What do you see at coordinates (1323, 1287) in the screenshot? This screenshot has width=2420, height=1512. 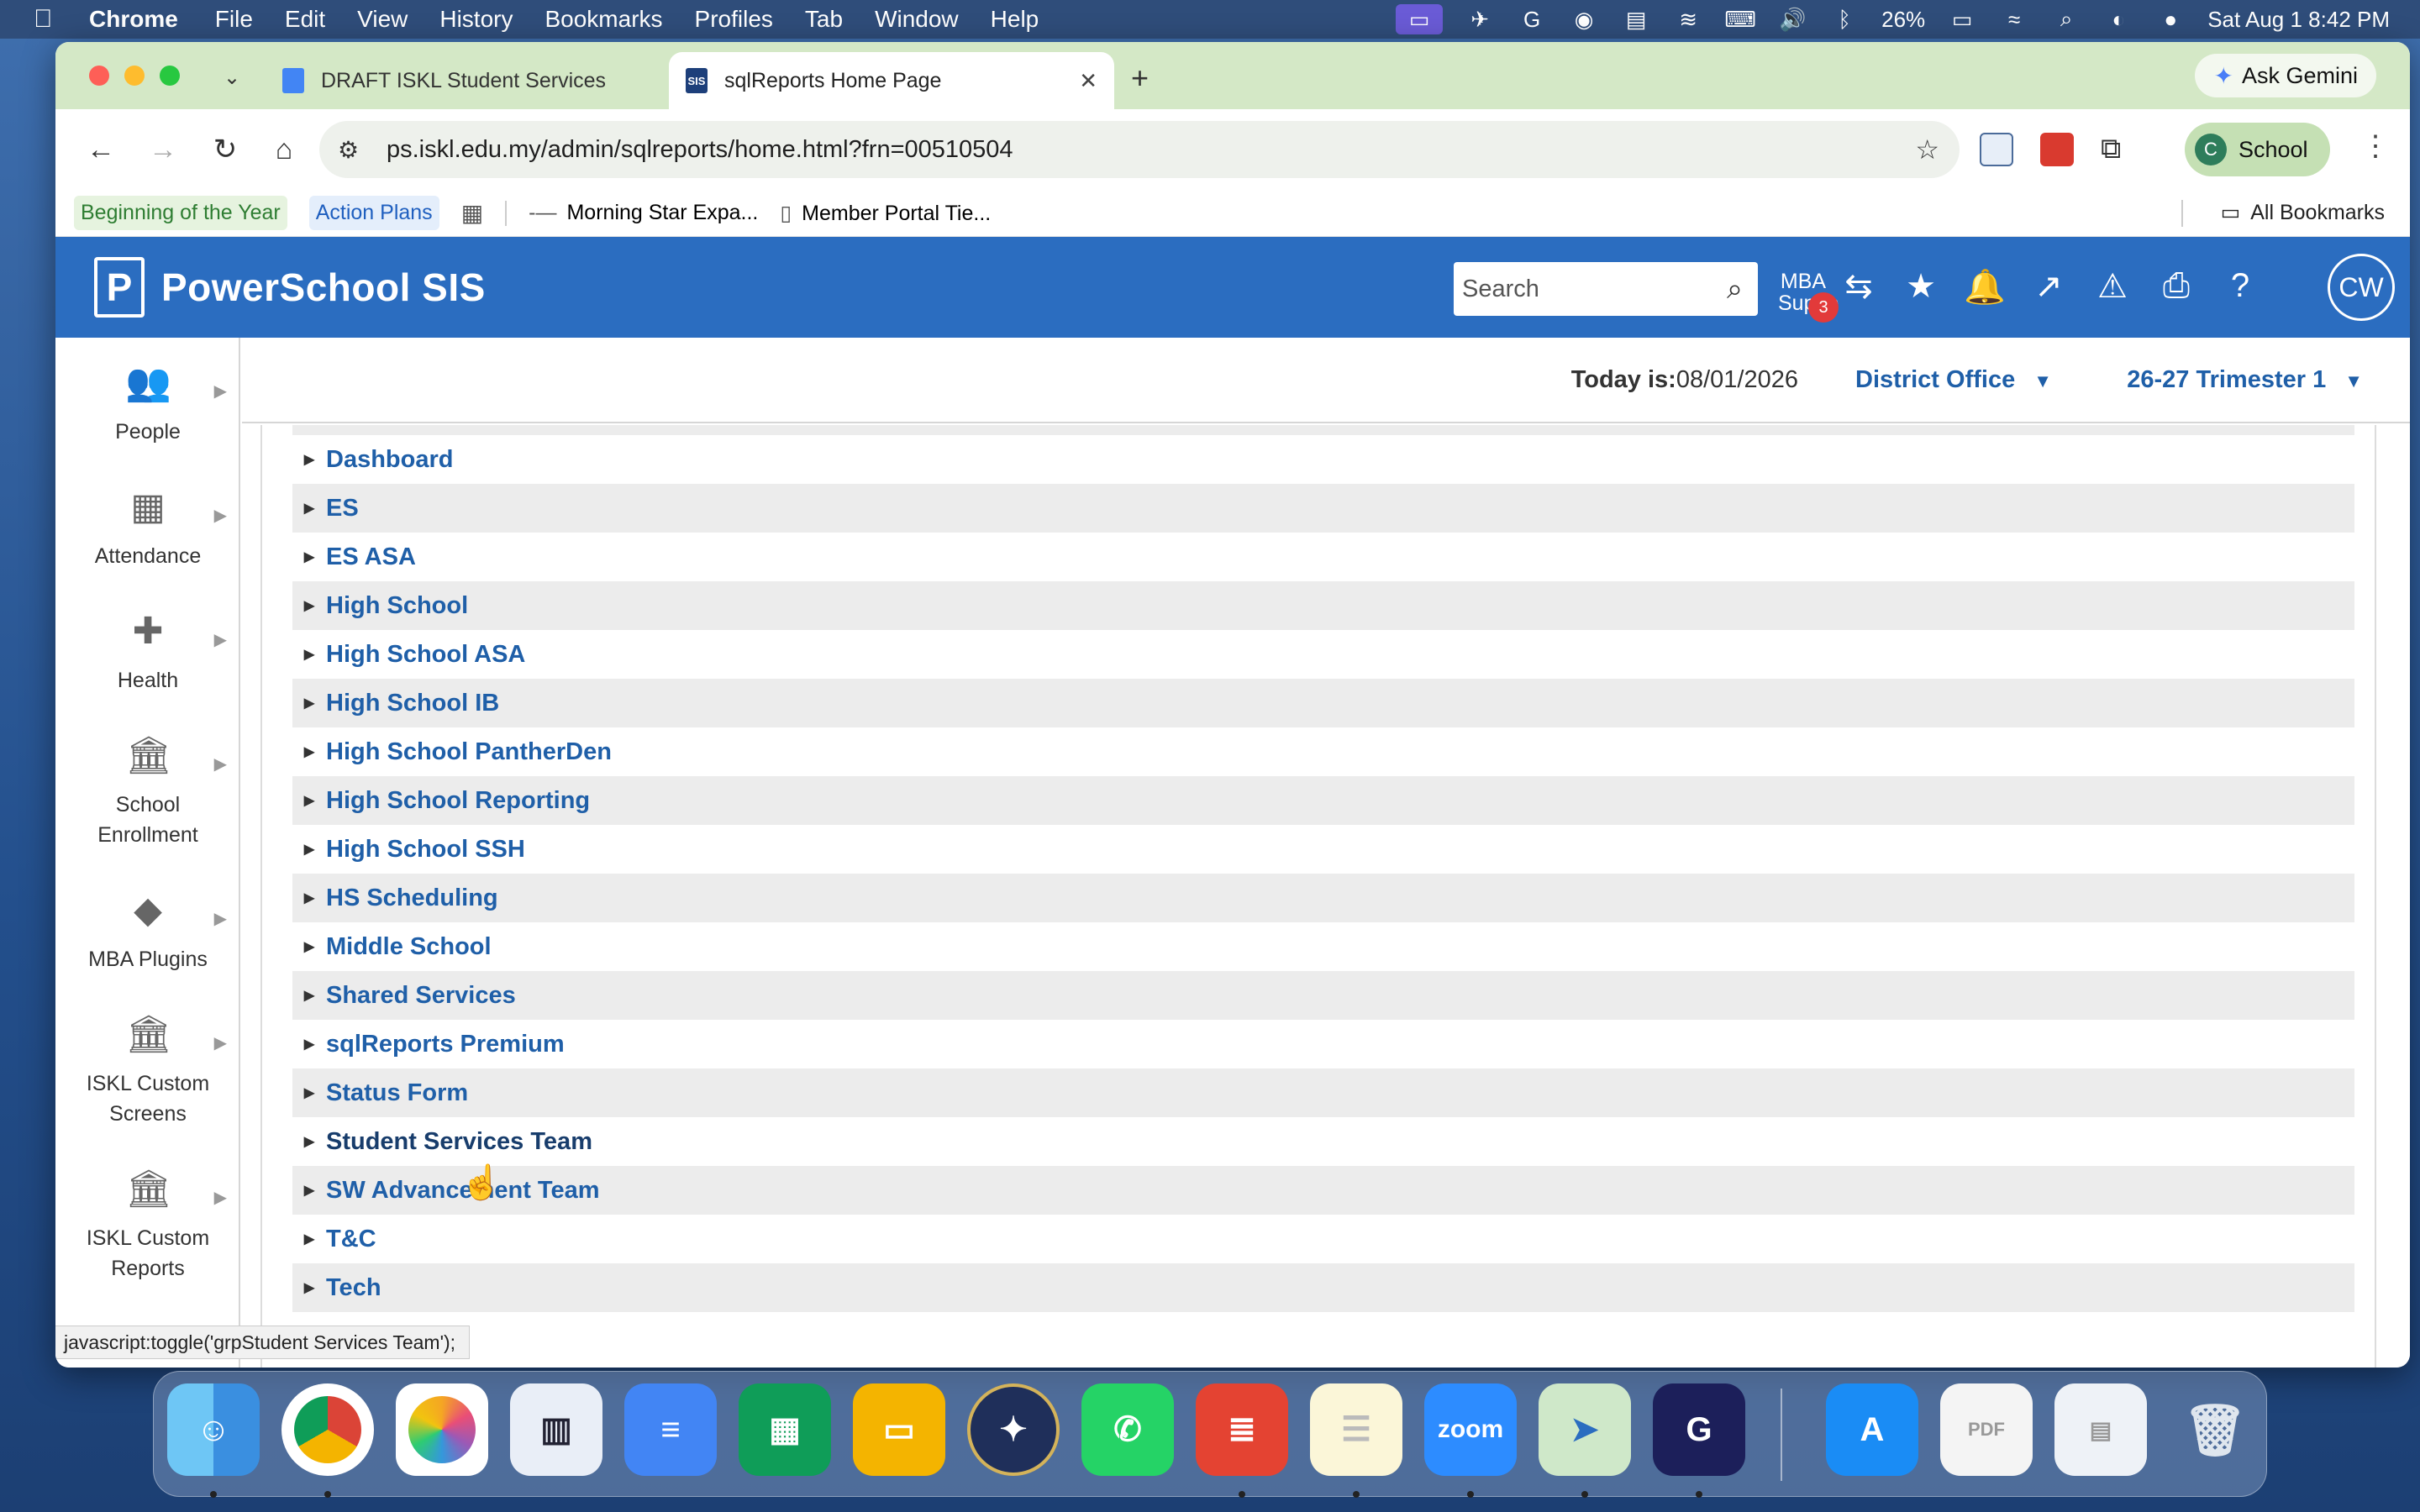 I see `report-group-row: ▶ Tech` at bounding box center [1323, 1287].